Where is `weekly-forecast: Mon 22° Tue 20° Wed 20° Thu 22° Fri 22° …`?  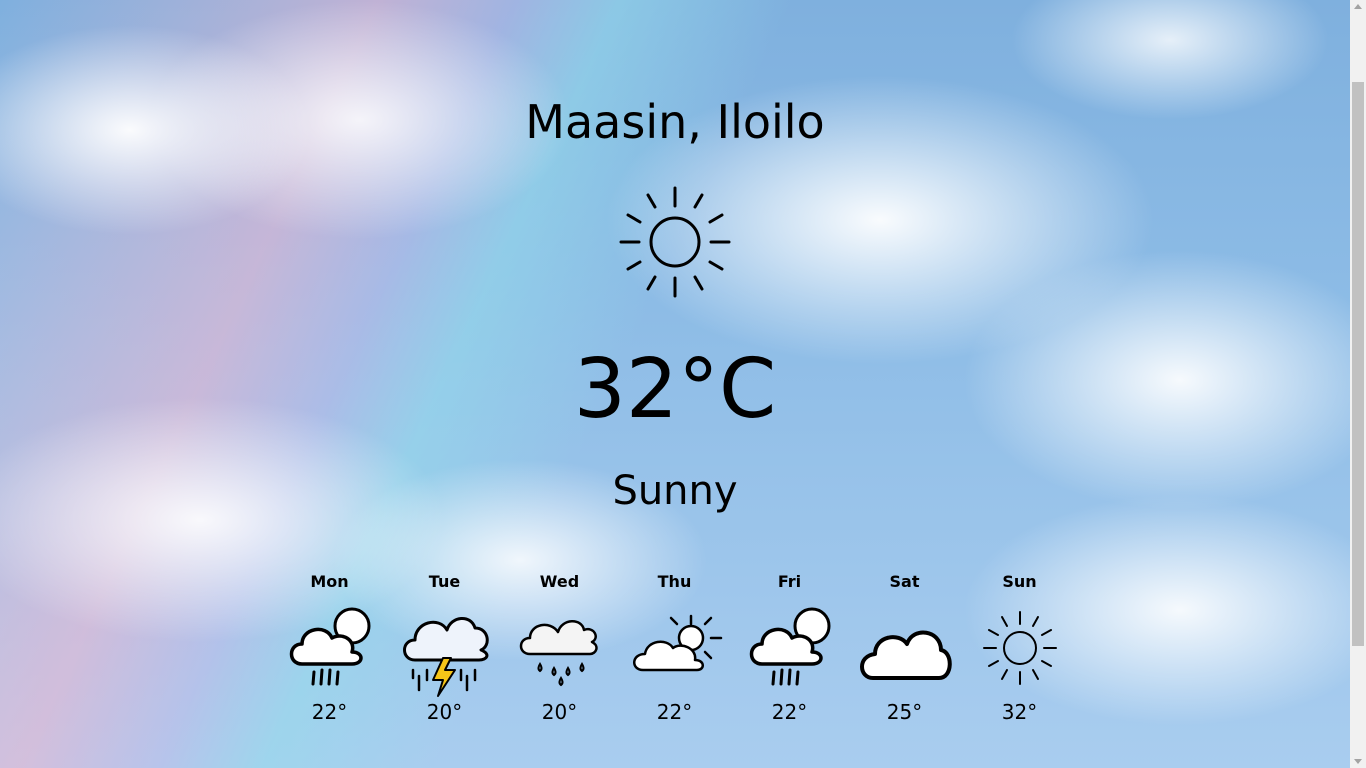
weekly-forecast: Mon 22° Tue 20° Wed 20° Thu 22° Fri 22° … is located at coordinates (674, 655).